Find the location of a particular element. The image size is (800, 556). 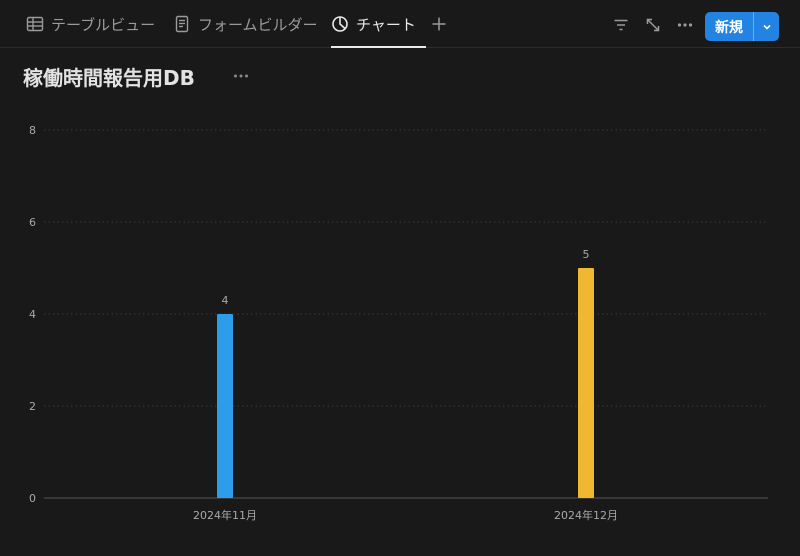

data-label: 4 is located at coordinates (225, 300).